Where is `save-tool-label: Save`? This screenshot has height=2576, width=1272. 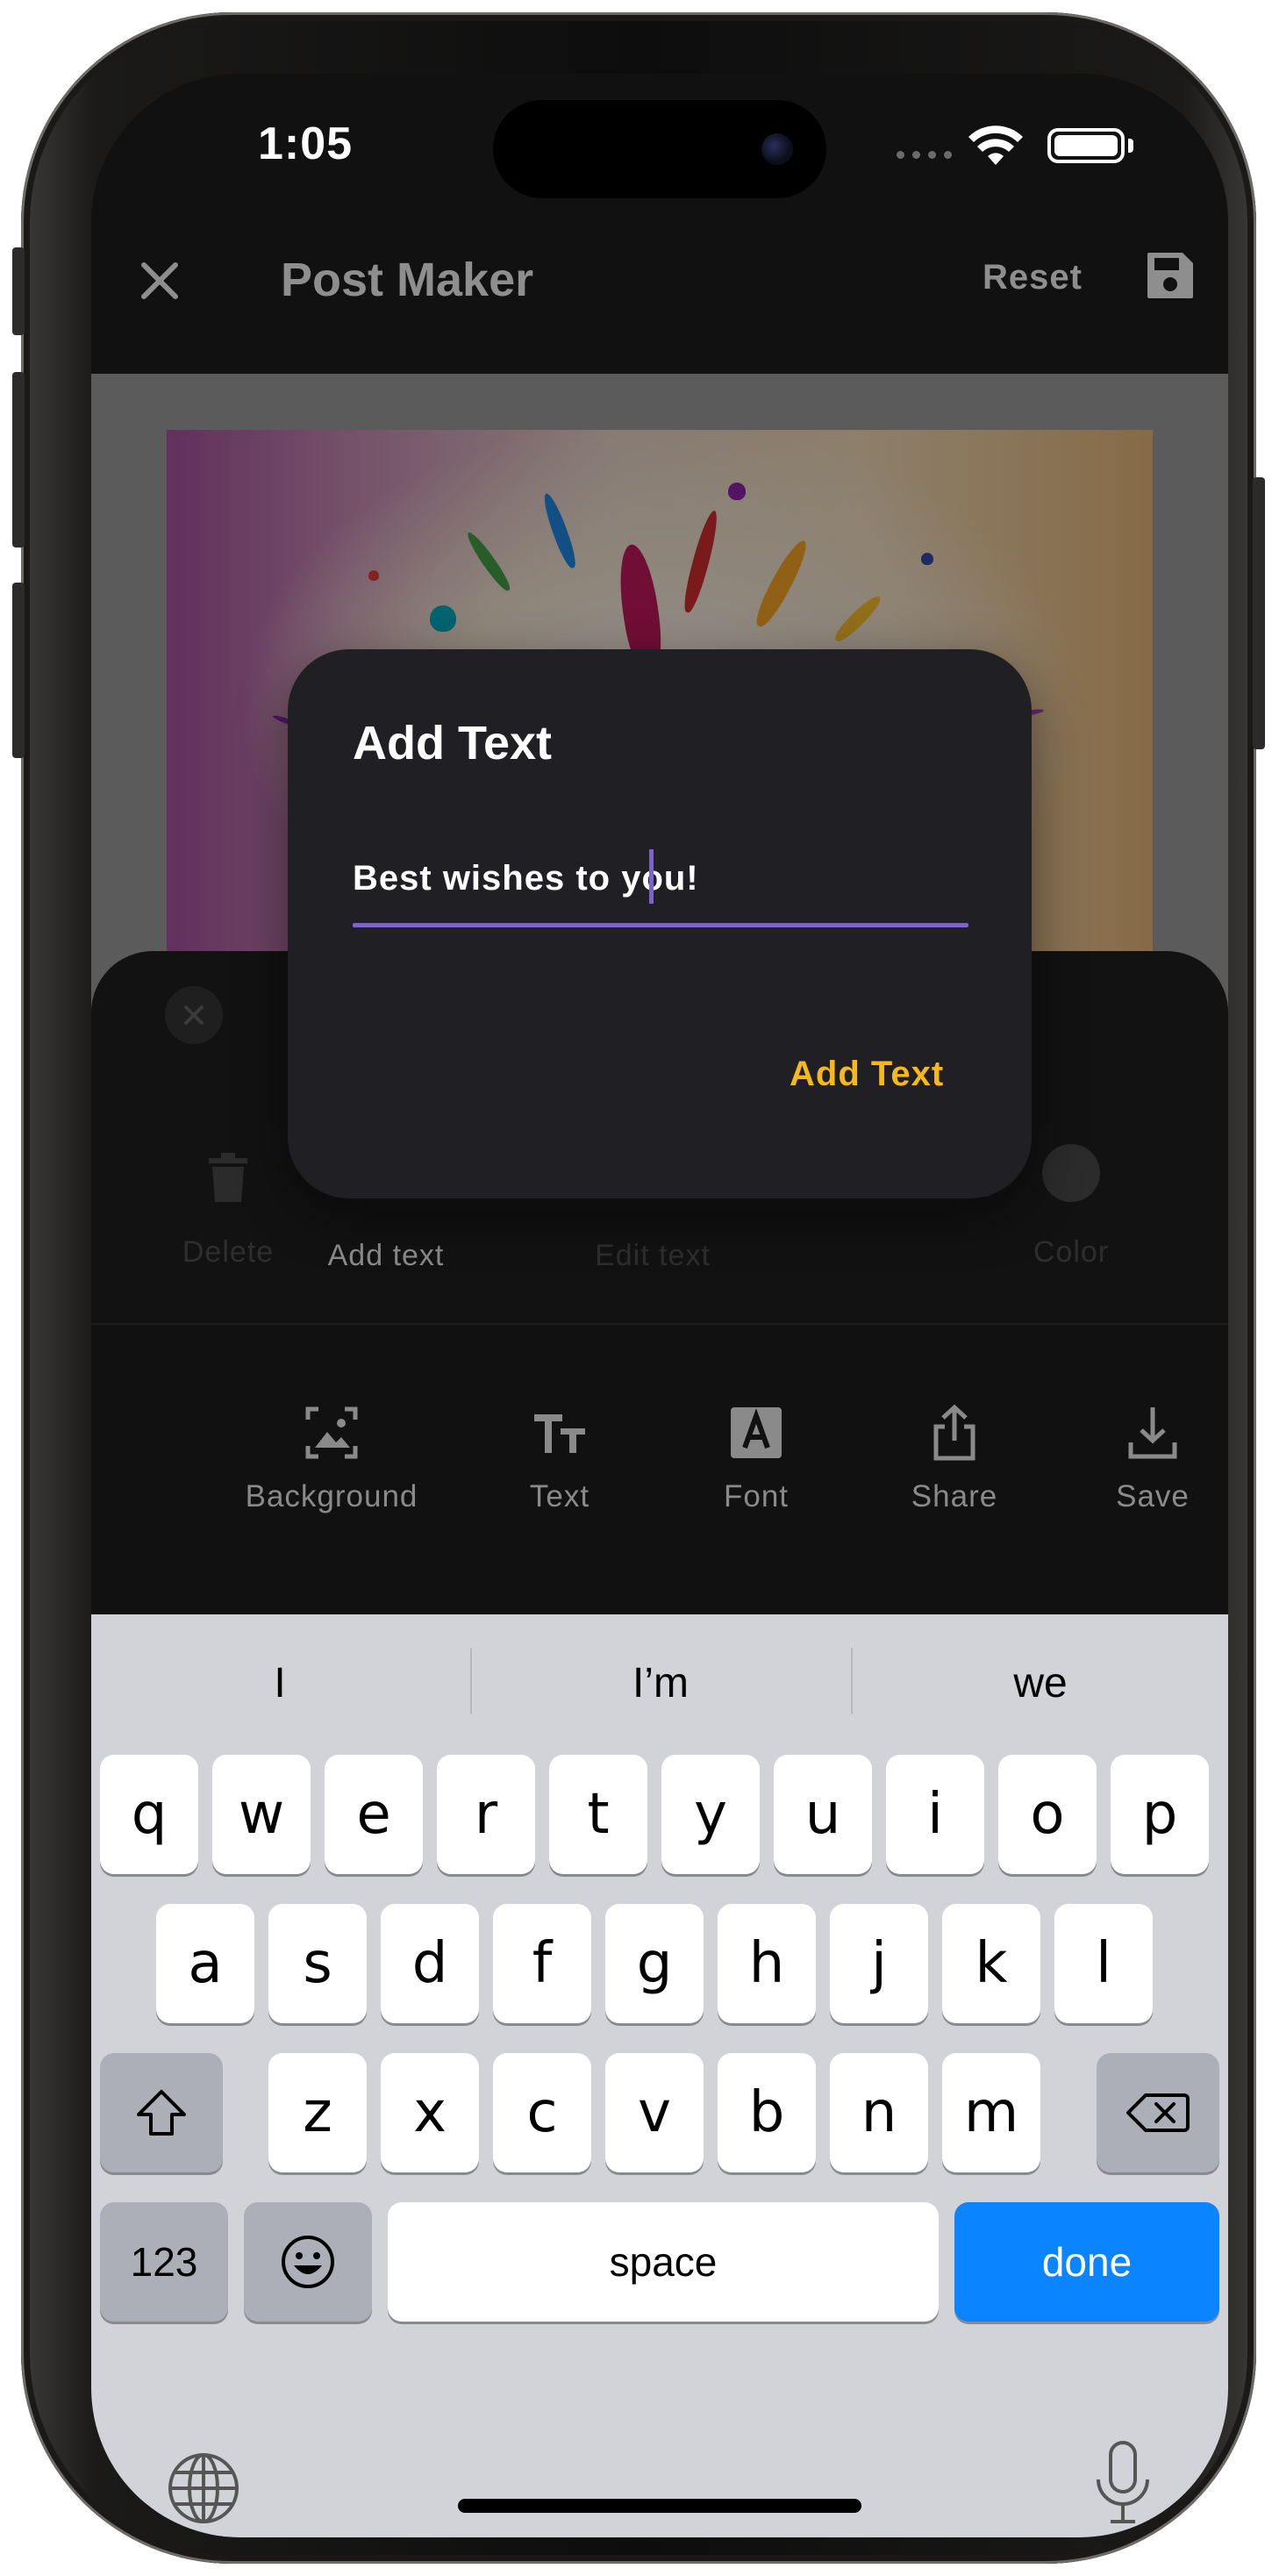
save-tool-label: Save is located at coordinates (1153, 1496).